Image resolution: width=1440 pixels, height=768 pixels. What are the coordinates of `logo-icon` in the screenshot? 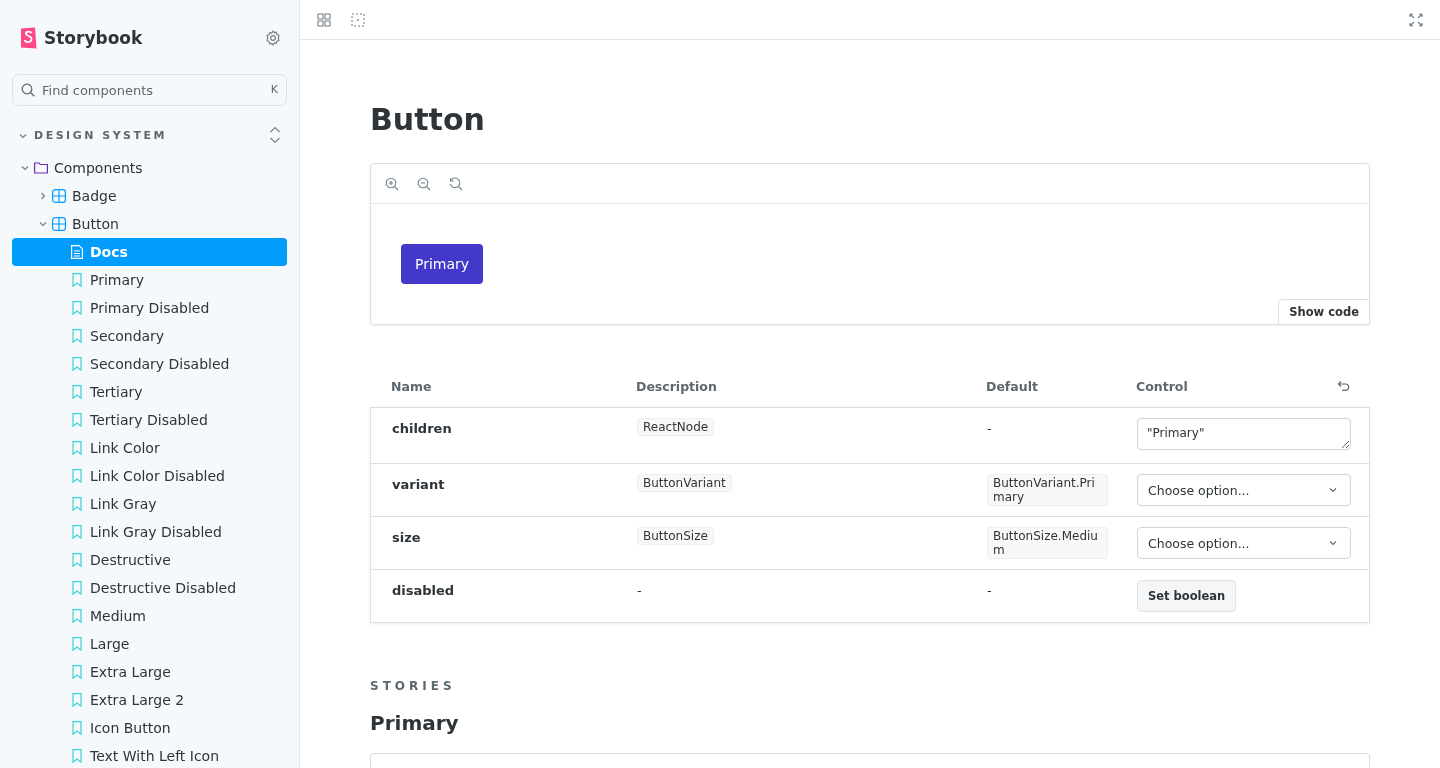 It's located at (28, 38).